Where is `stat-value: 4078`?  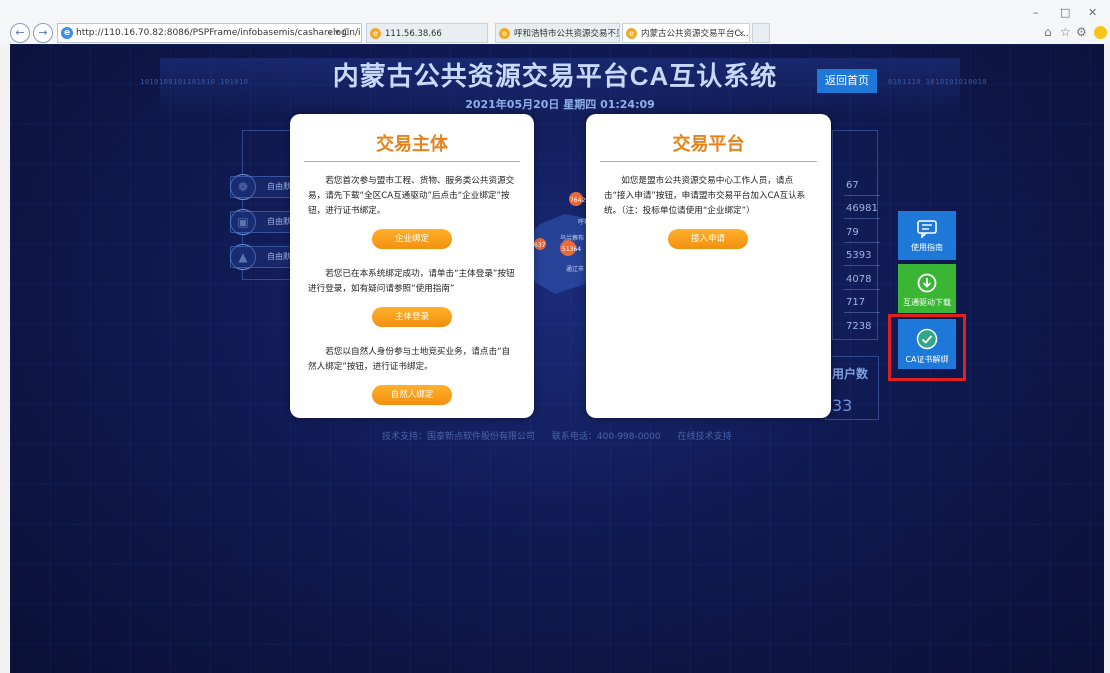
stat-value: 4078 is located at coordinates (859, 279).